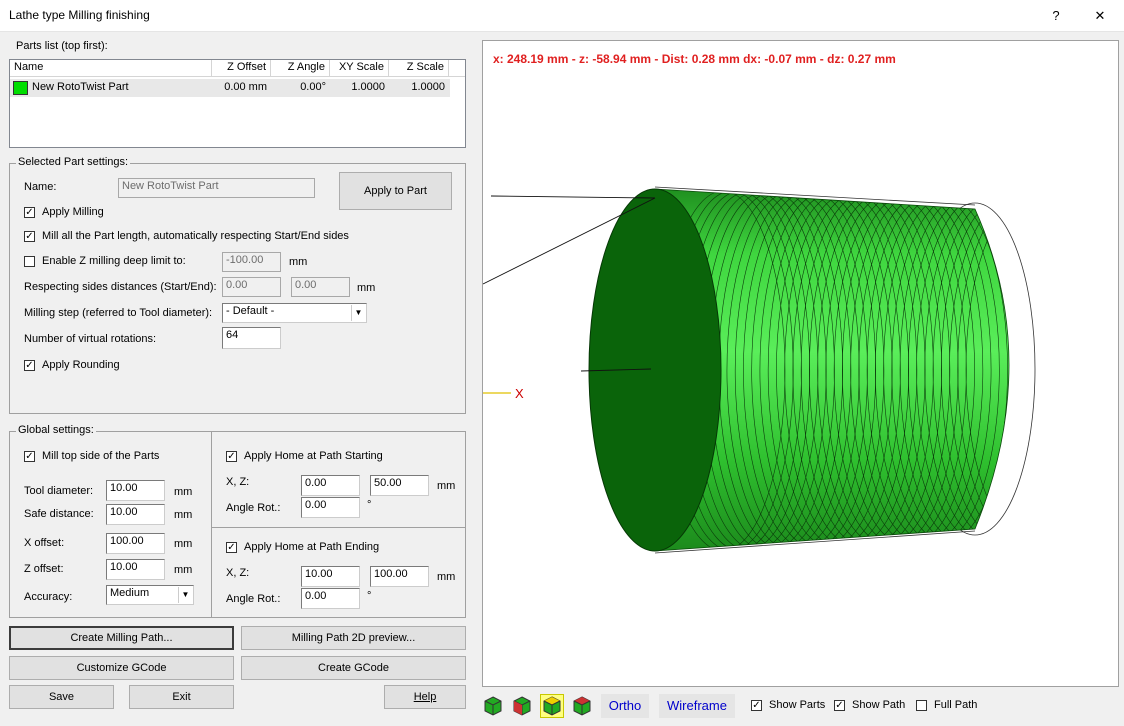  Describe the element at coordinates (81, 365) in the screenshot. I see `apply-rounding-label: Apply Rounding` at that location.